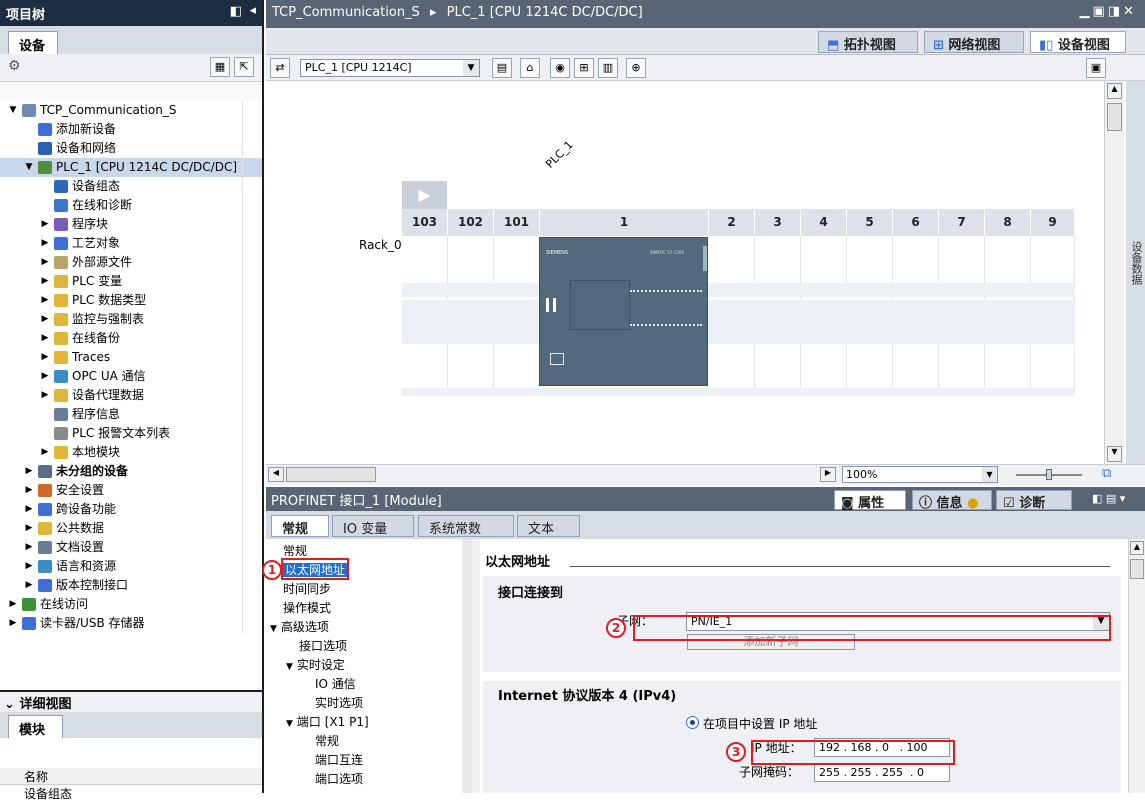  Describe the element at coordinates (530, 68) in the screenshot. I see `name-icon: ⌂` at that location.